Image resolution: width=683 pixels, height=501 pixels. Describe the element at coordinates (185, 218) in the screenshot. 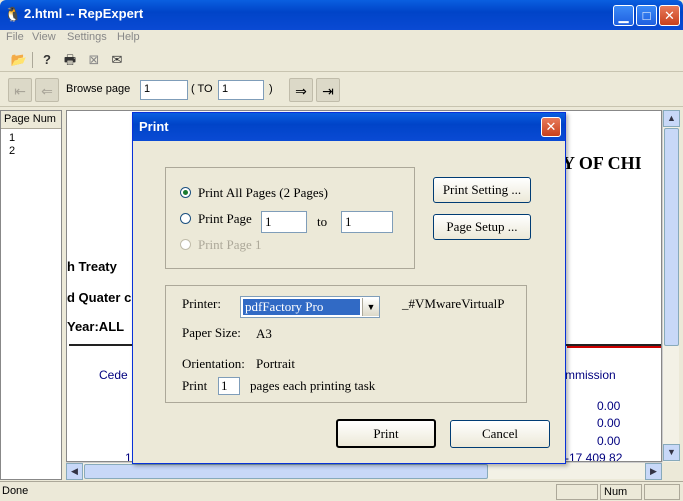

I see `radio-print-page` at that location.